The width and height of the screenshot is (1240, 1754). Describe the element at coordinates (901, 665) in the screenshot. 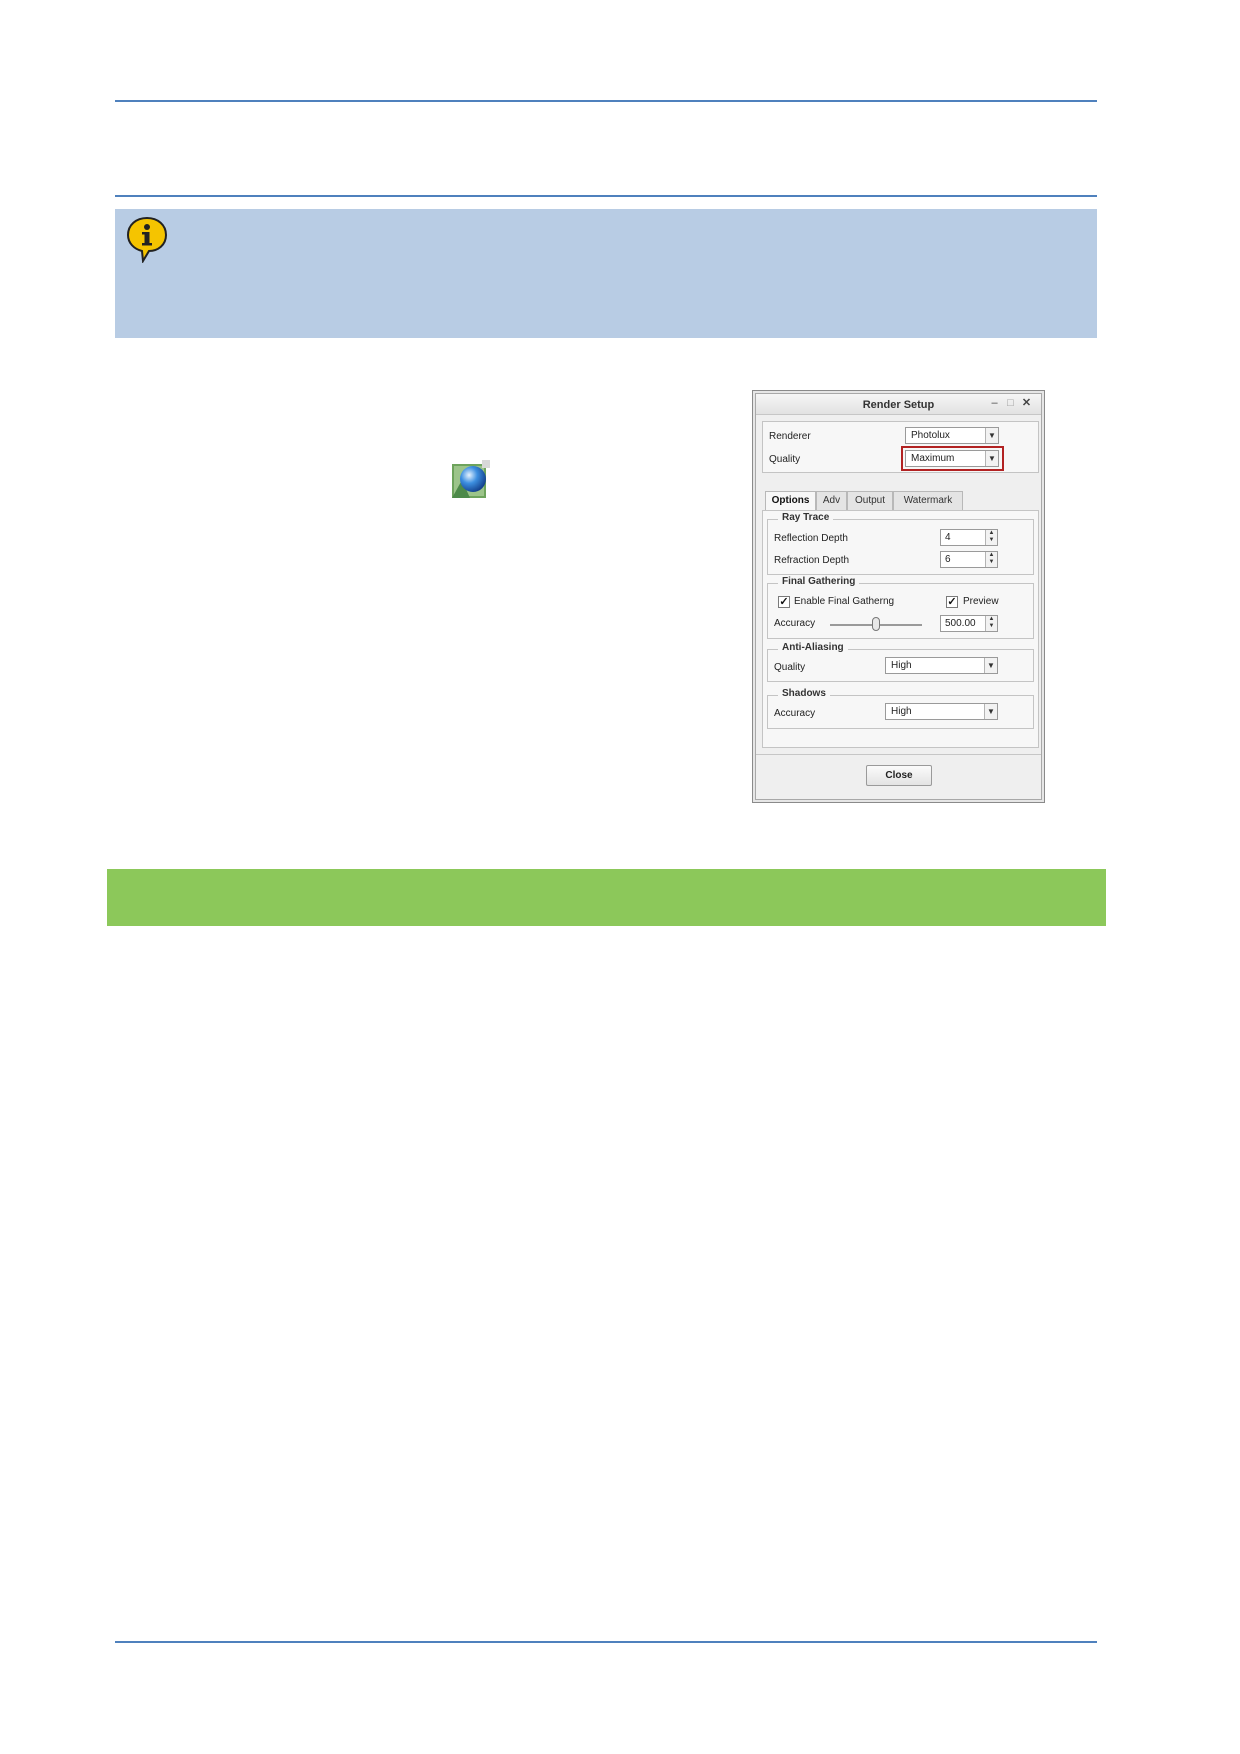

I see `aa-quality-value: High` at that location.